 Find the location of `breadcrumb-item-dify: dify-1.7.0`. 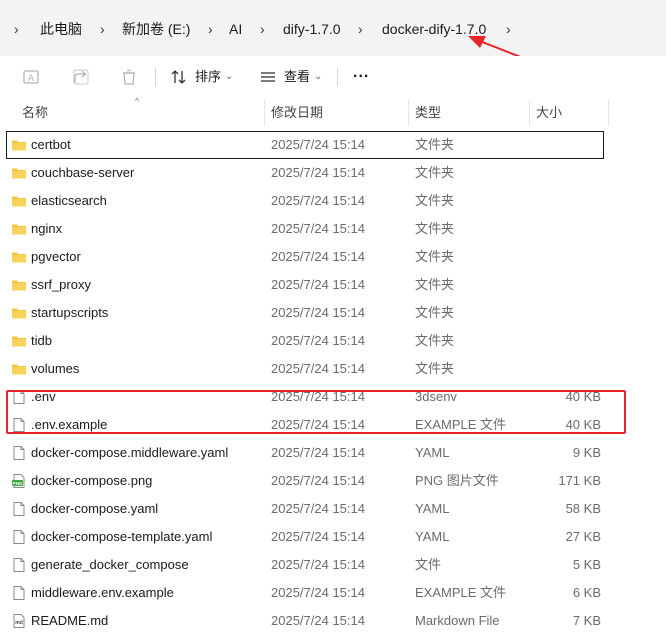

breadcrumb-item-dify: dify-1.7.0 is located at coordinates (312, 29).